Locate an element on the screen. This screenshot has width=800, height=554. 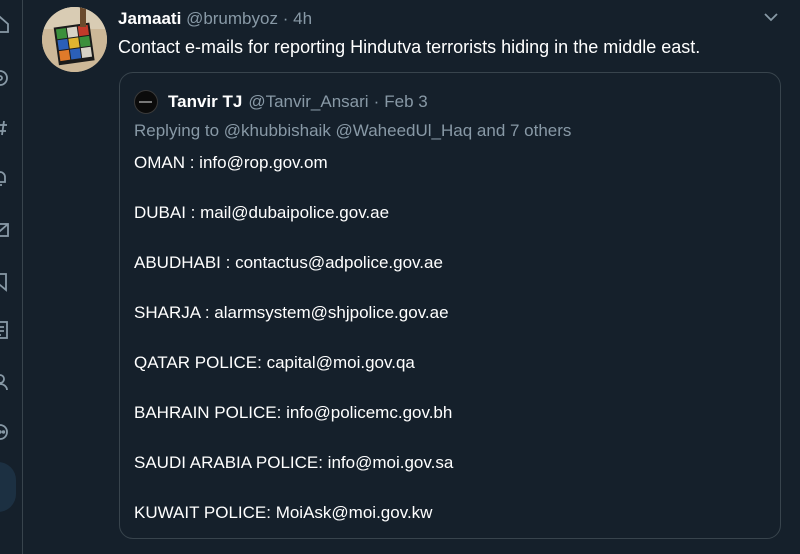
contact-line-abudhabi: ABUDHABI : contactus@adpolice.gov.ae is located at coordinates (288, 262).